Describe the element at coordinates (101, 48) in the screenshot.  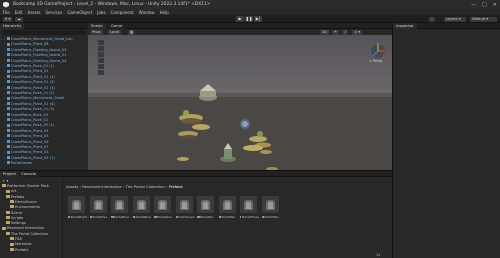
I see `move-tool-icon` at that location.